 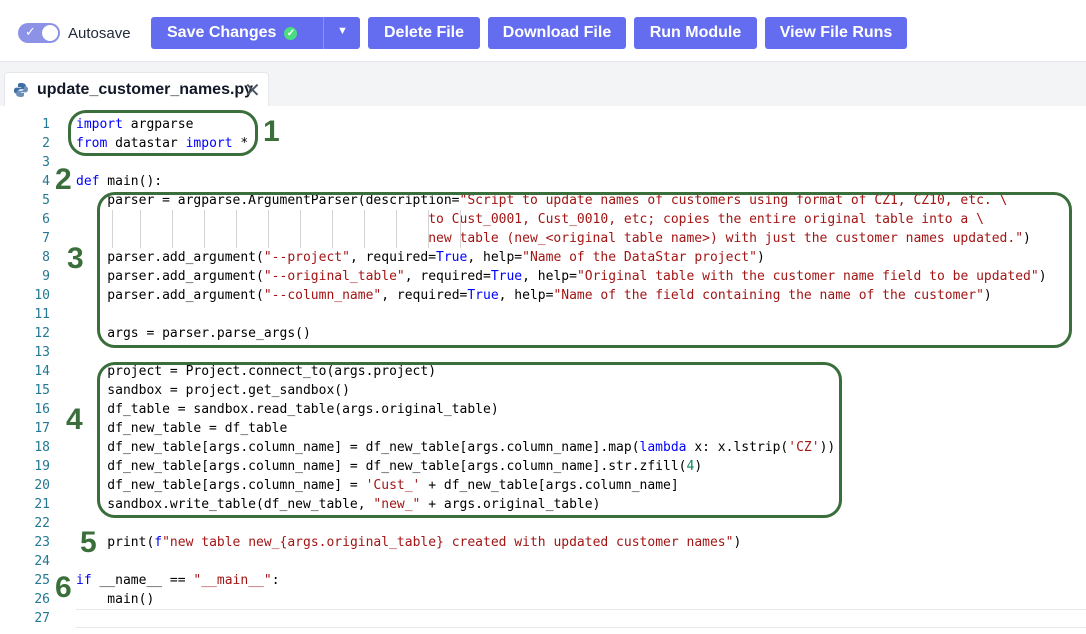 What do you see at coordinates (88, 542) in the screenshot?
I see `annotation-number-5: 5` at bounding box center [88, 542].